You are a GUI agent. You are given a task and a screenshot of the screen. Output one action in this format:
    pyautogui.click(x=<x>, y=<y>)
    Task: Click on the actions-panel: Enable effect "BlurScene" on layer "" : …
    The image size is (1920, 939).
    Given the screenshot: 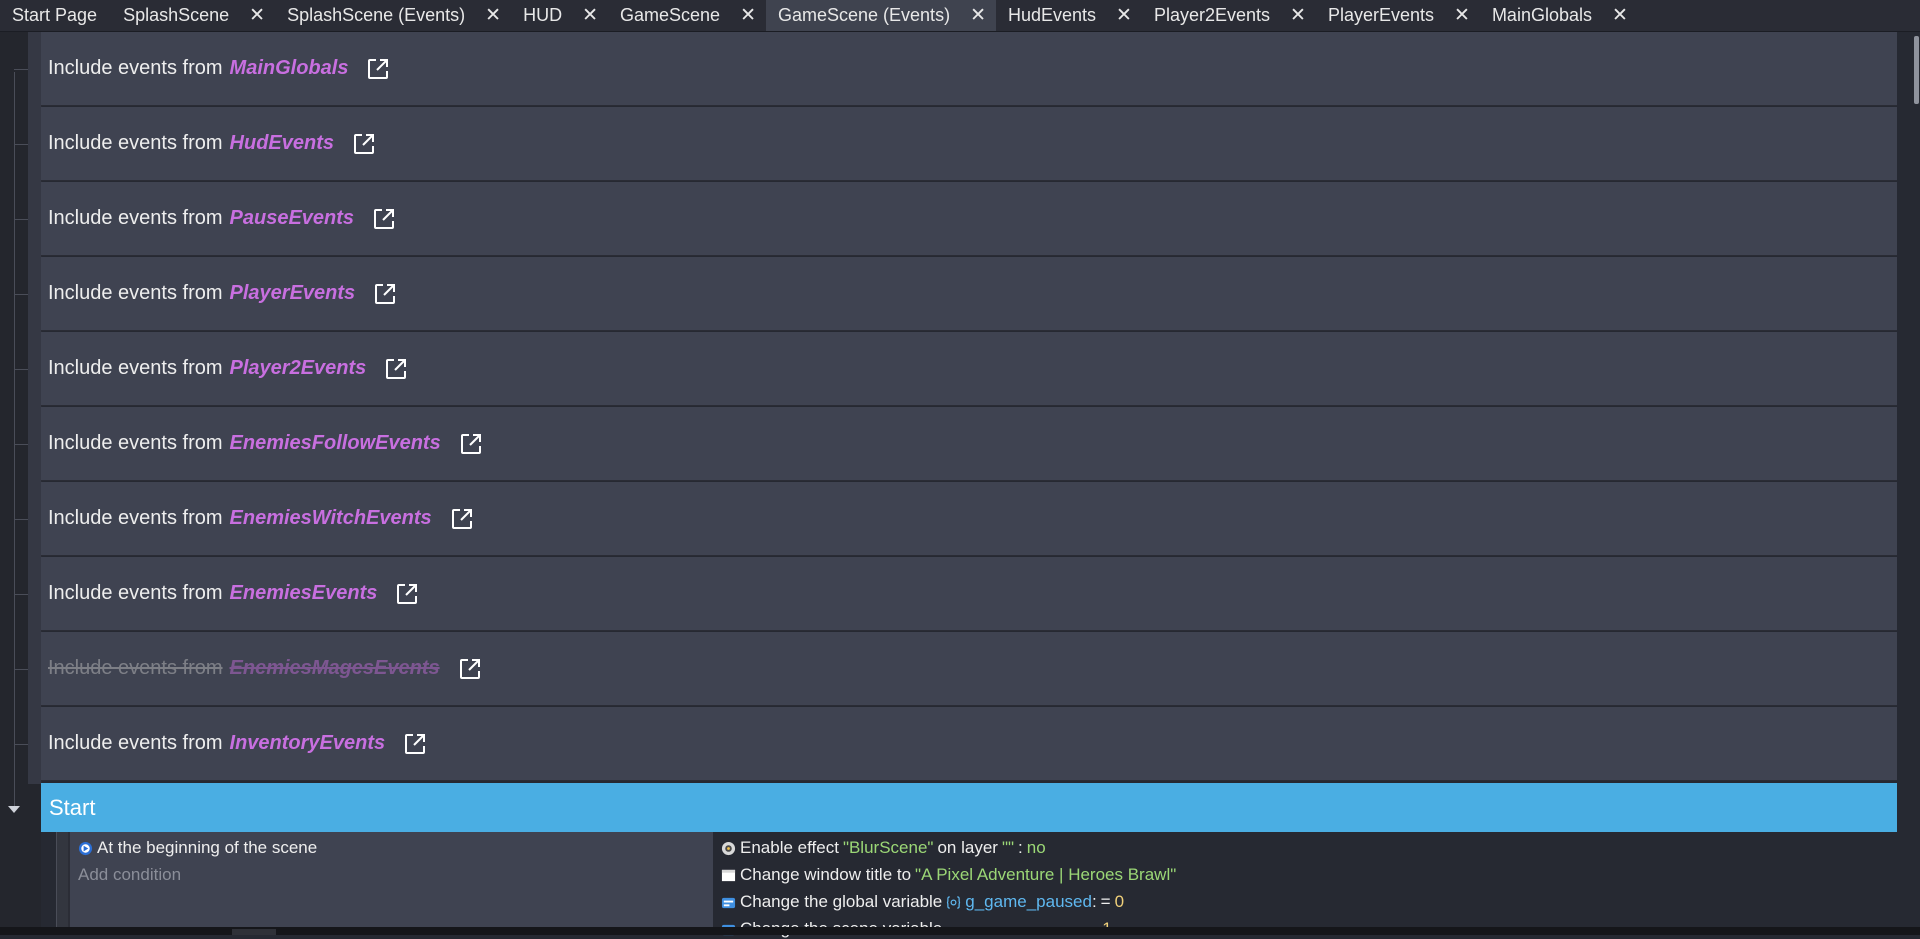 What is the action you would take?
    pyautogui.click(x=1305, y=885)
    